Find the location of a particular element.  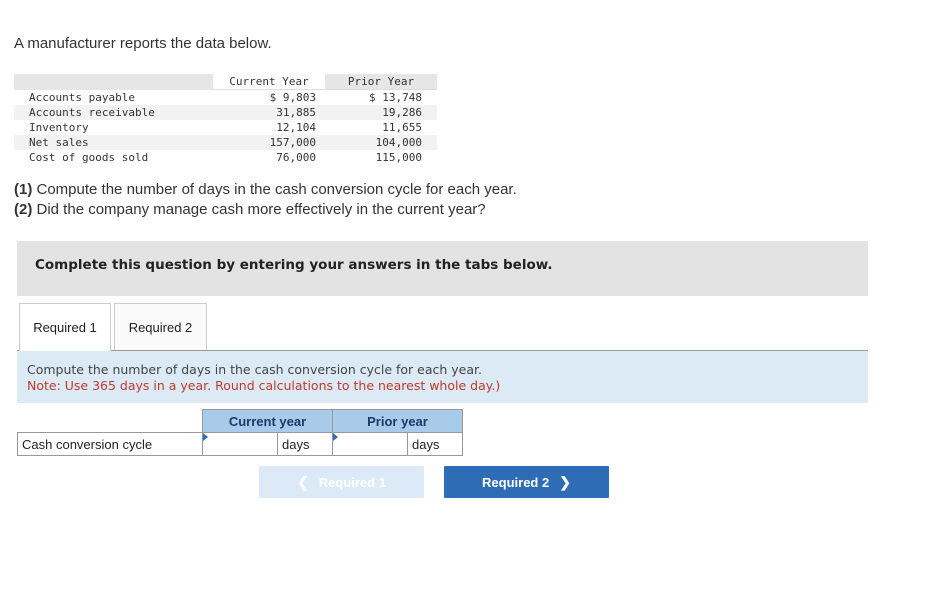

row-label: Inventory is located at coordinates (113, 127).